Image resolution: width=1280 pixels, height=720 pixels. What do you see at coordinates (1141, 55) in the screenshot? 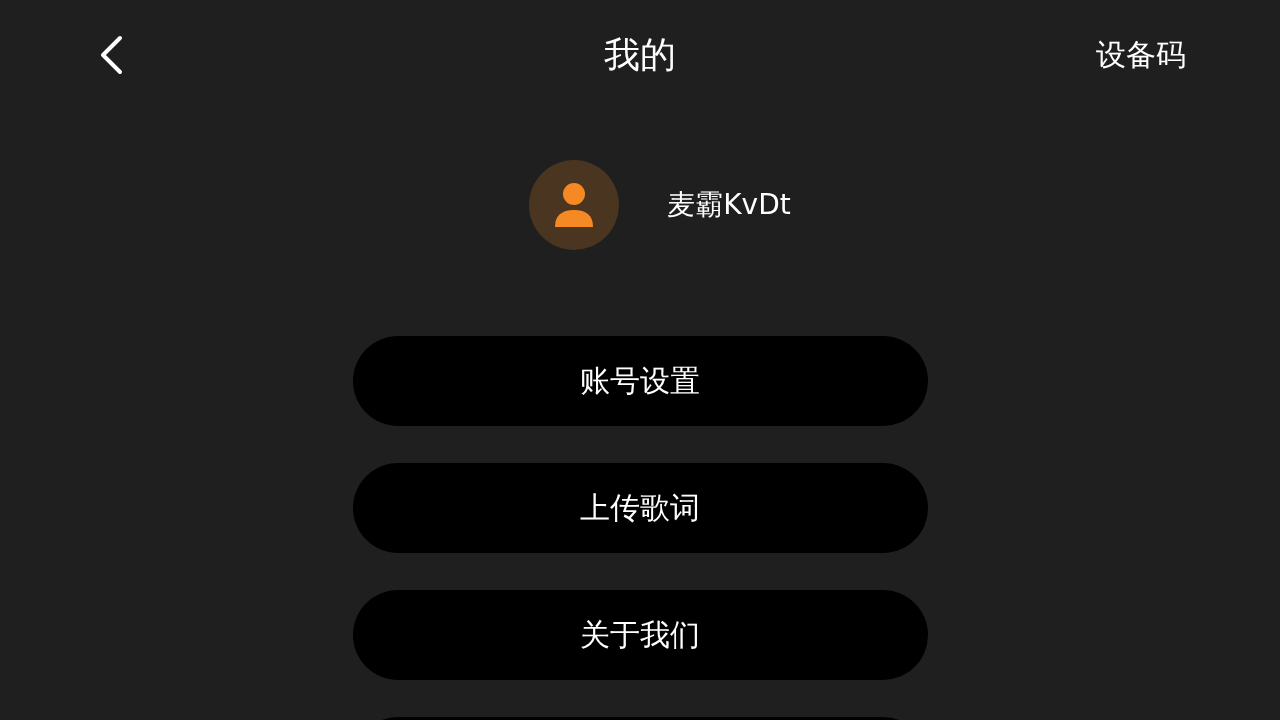
I see `device-code-button: 设备码` at bounding box center [1141, 55].